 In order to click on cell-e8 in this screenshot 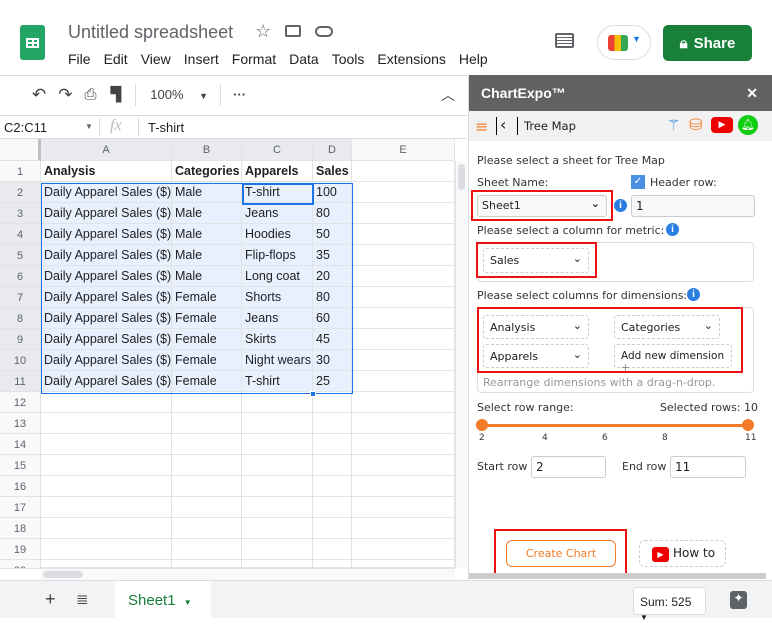, I will do `click(403, 318)`.